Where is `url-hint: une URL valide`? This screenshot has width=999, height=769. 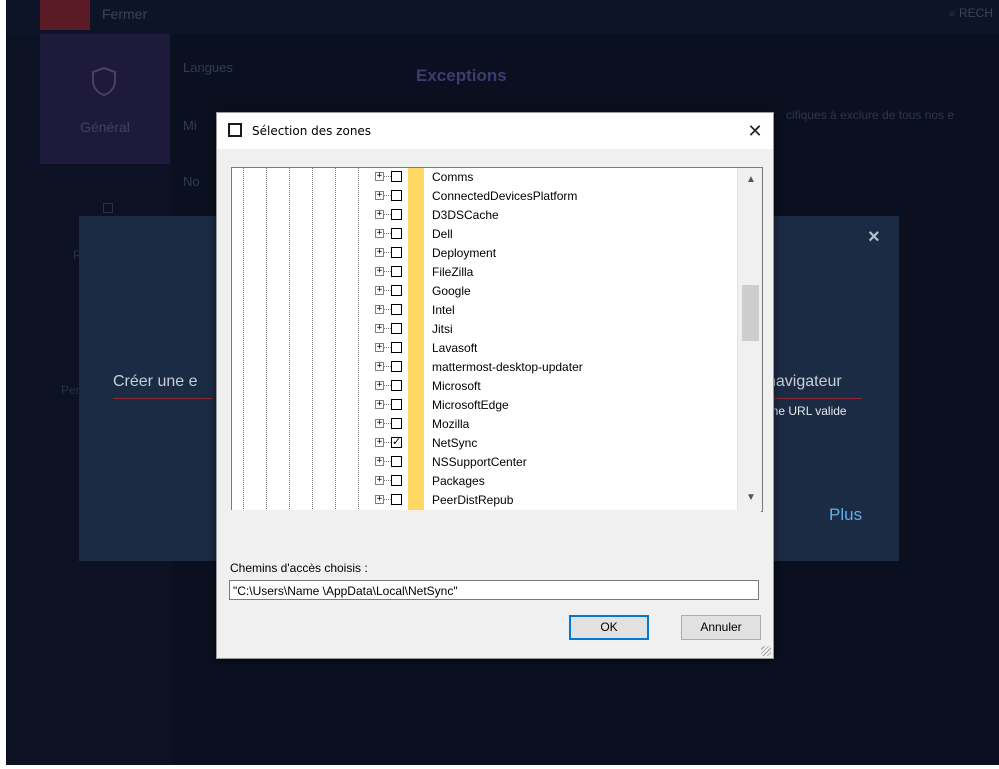
url-hint: une URL valide is located at coordinates (806, 411).